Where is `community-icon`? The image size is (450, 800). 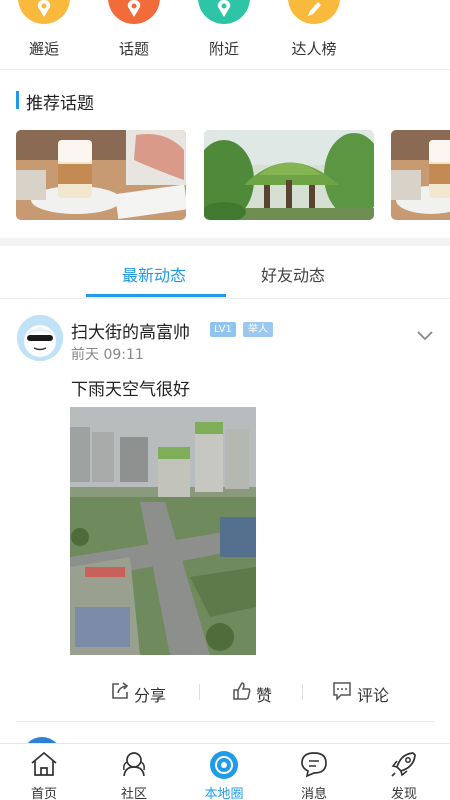 community-icon is located at coordinates (134, 764).